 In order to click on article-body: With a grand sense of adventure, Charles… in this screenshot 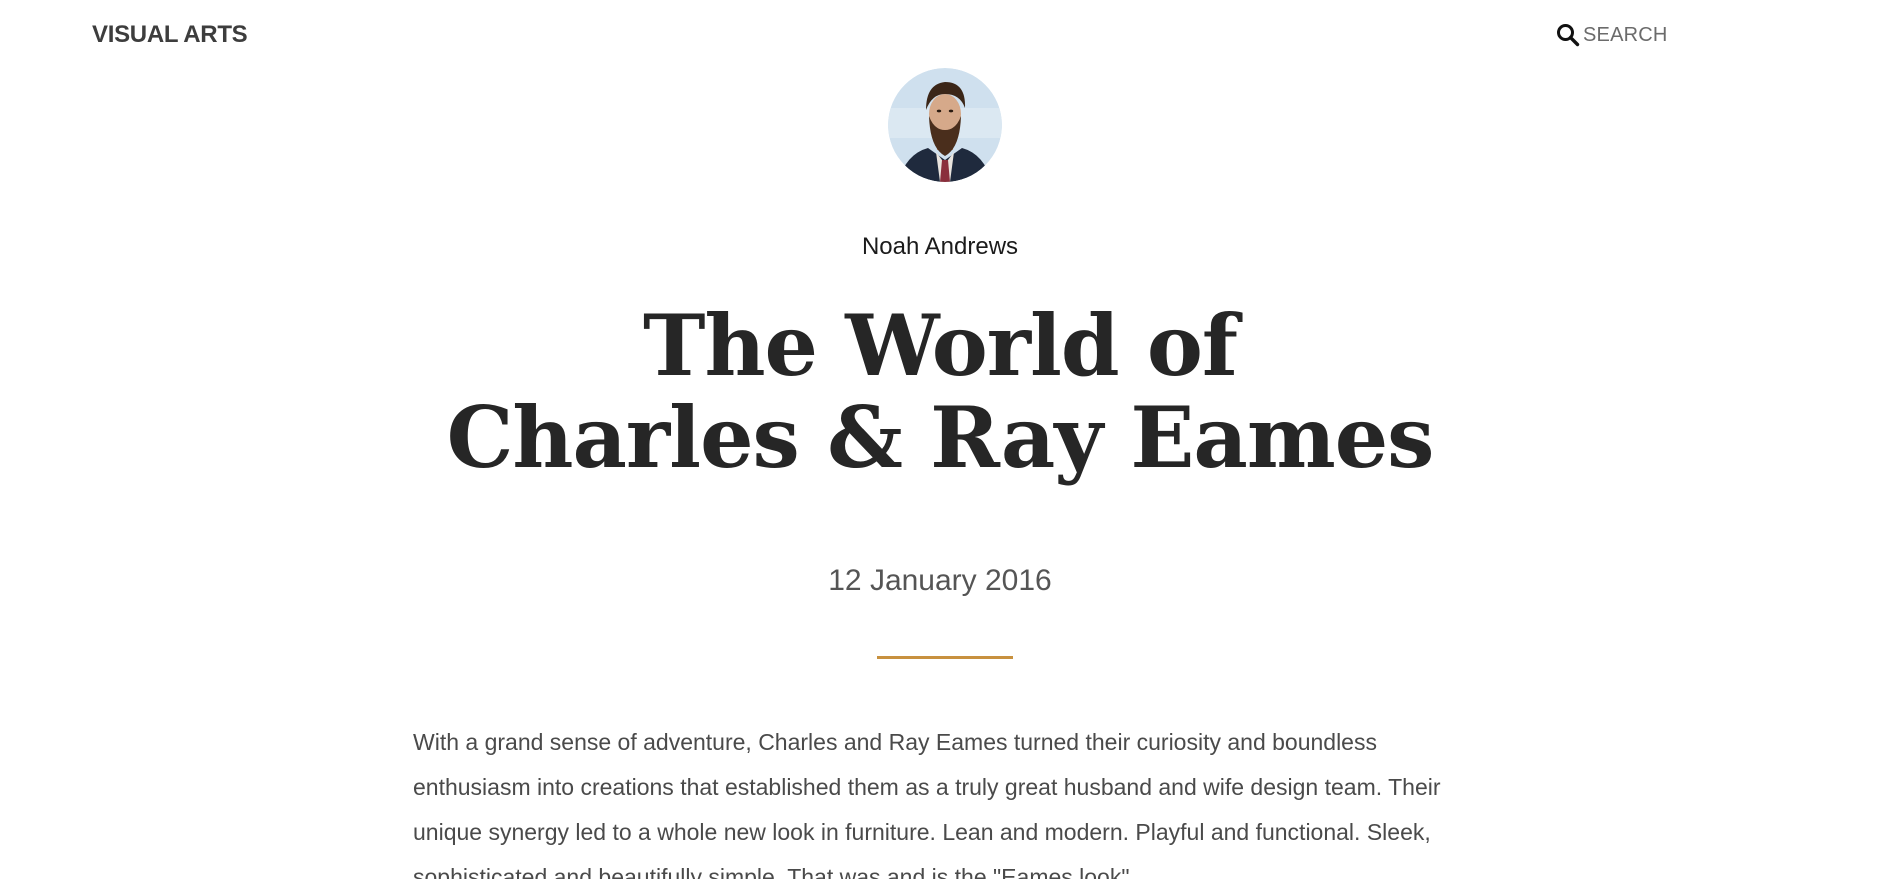, I will do `click(927, 804)`.